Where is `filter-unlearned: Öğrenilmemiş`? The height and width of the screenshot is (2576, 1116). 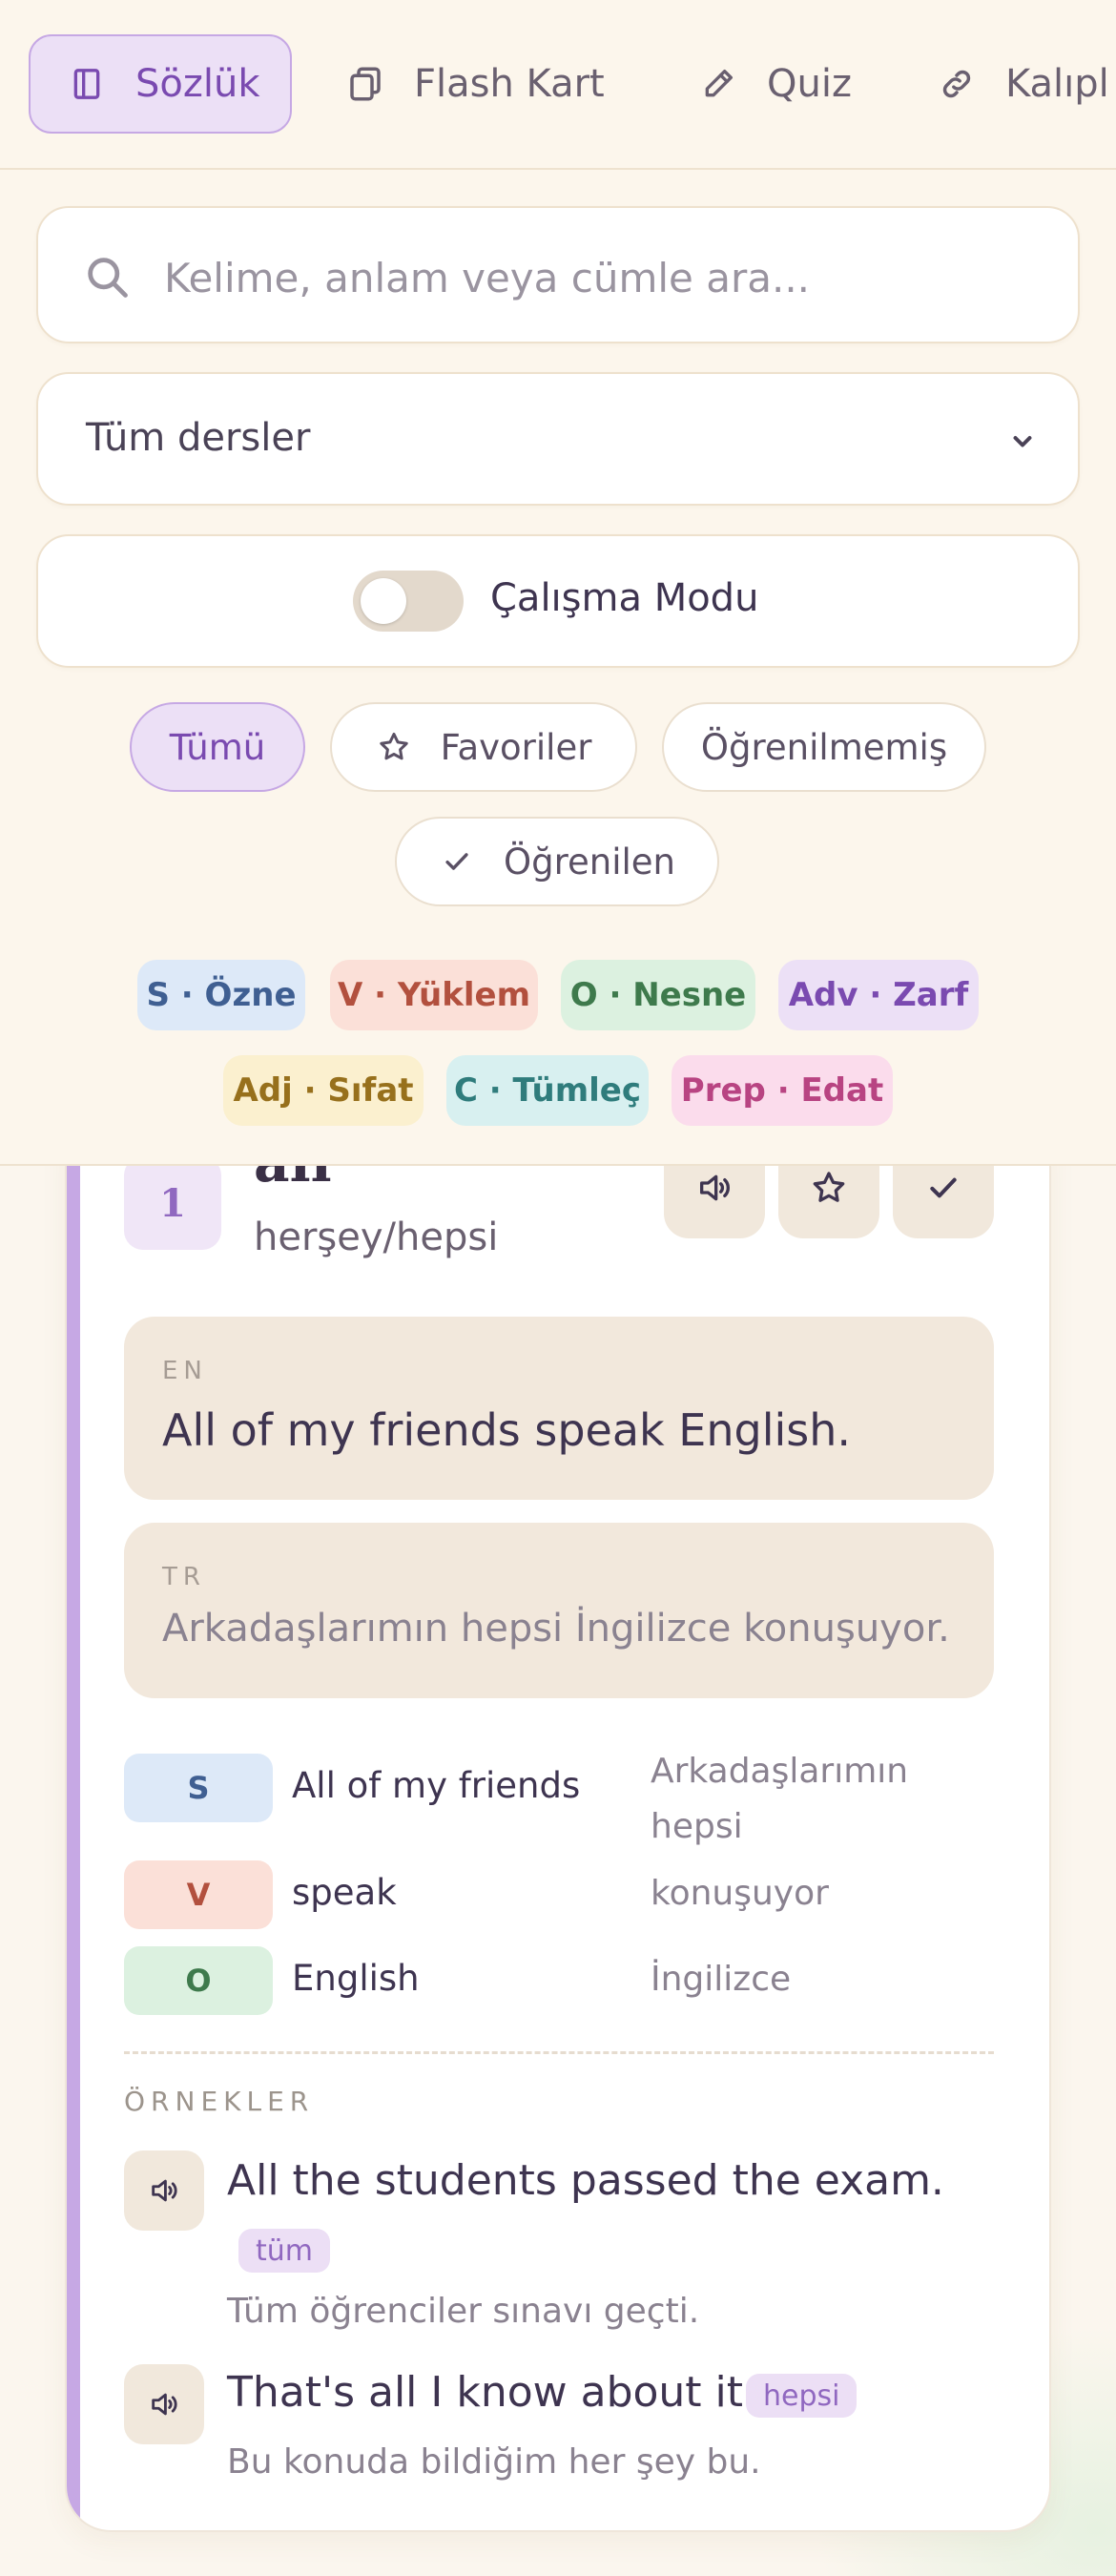
filter-unlearned: Öğrenilmemiş is located at coordinates (824, 747).